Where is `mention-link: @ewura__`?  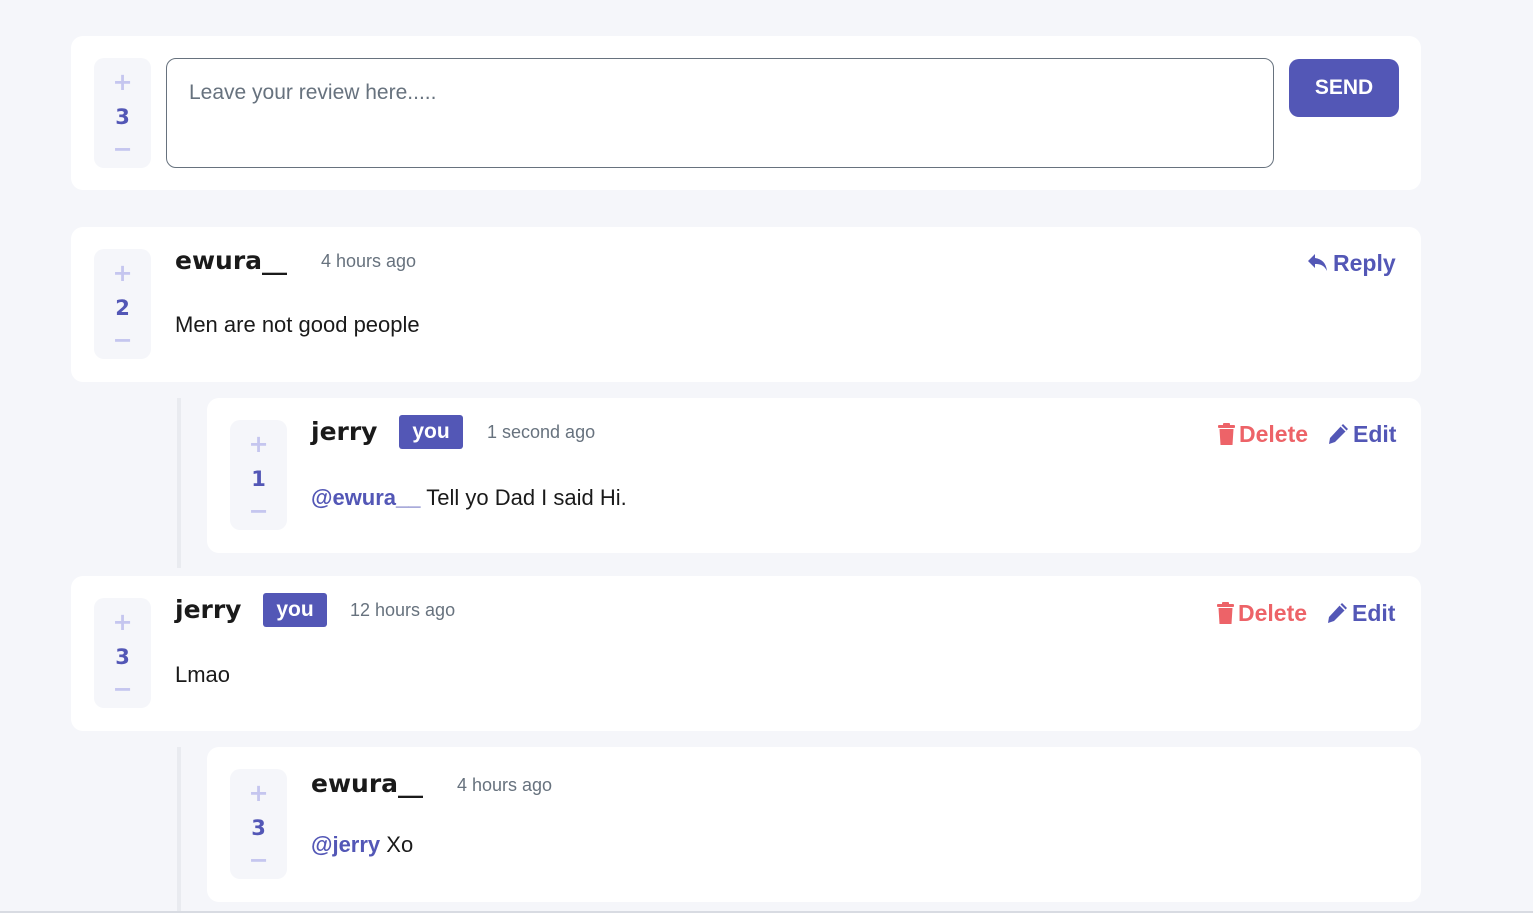 mention-link: @ewura__ is located at coordinates (366, 497).